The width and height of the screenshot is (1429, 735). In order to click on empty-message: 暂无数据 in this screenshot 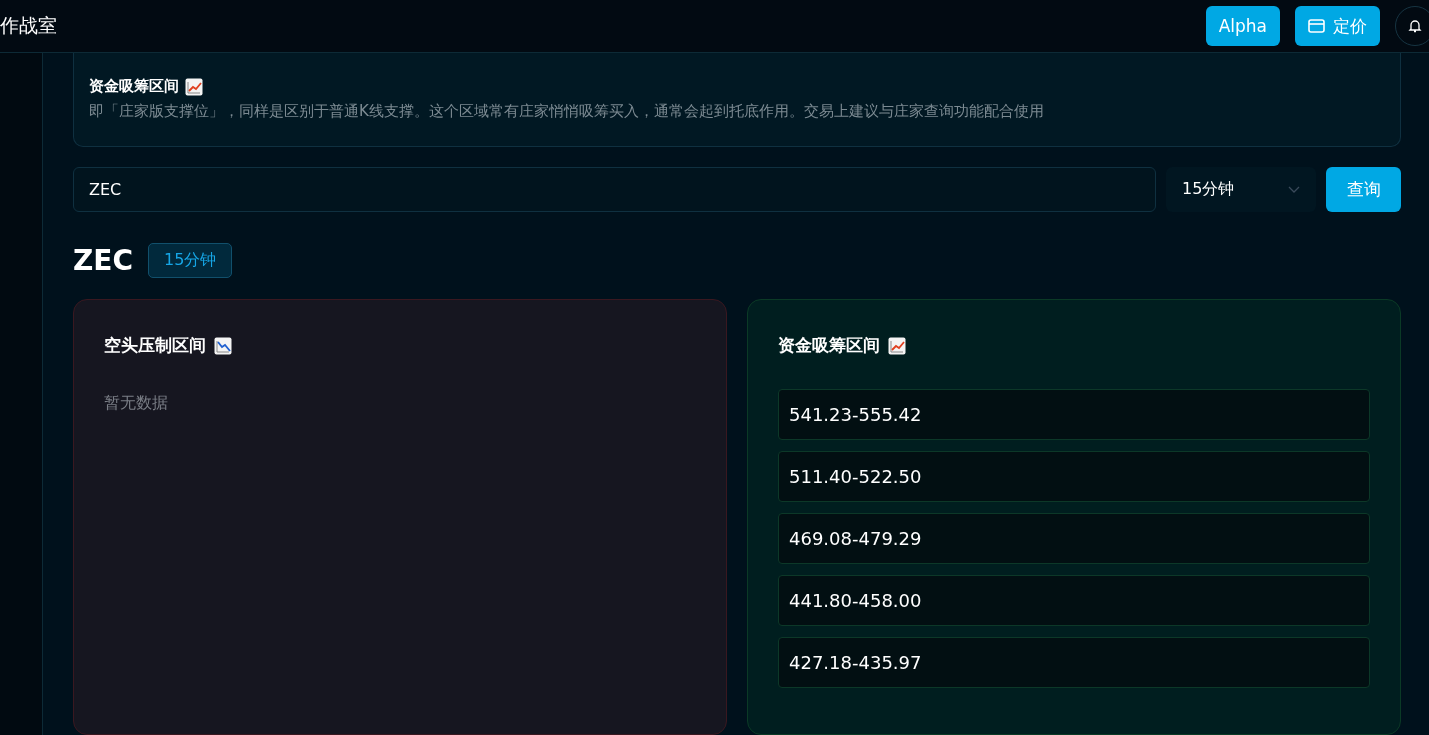, I will do `click(136, 403)`.